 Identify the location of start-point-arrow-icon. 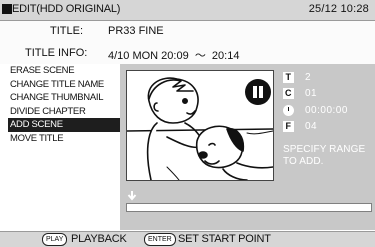
(132, 196).